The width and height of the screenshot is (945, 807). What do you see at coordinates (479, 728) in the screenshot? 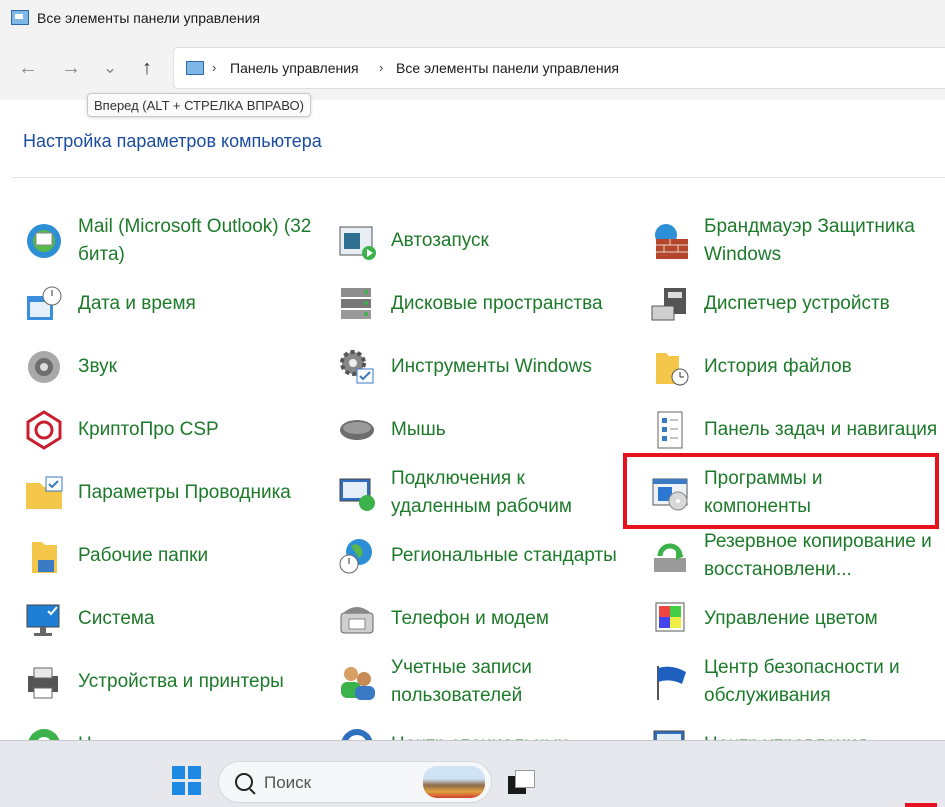
I see `item-ease-of-access: Центр специальных` at bounding box center [479, 728].